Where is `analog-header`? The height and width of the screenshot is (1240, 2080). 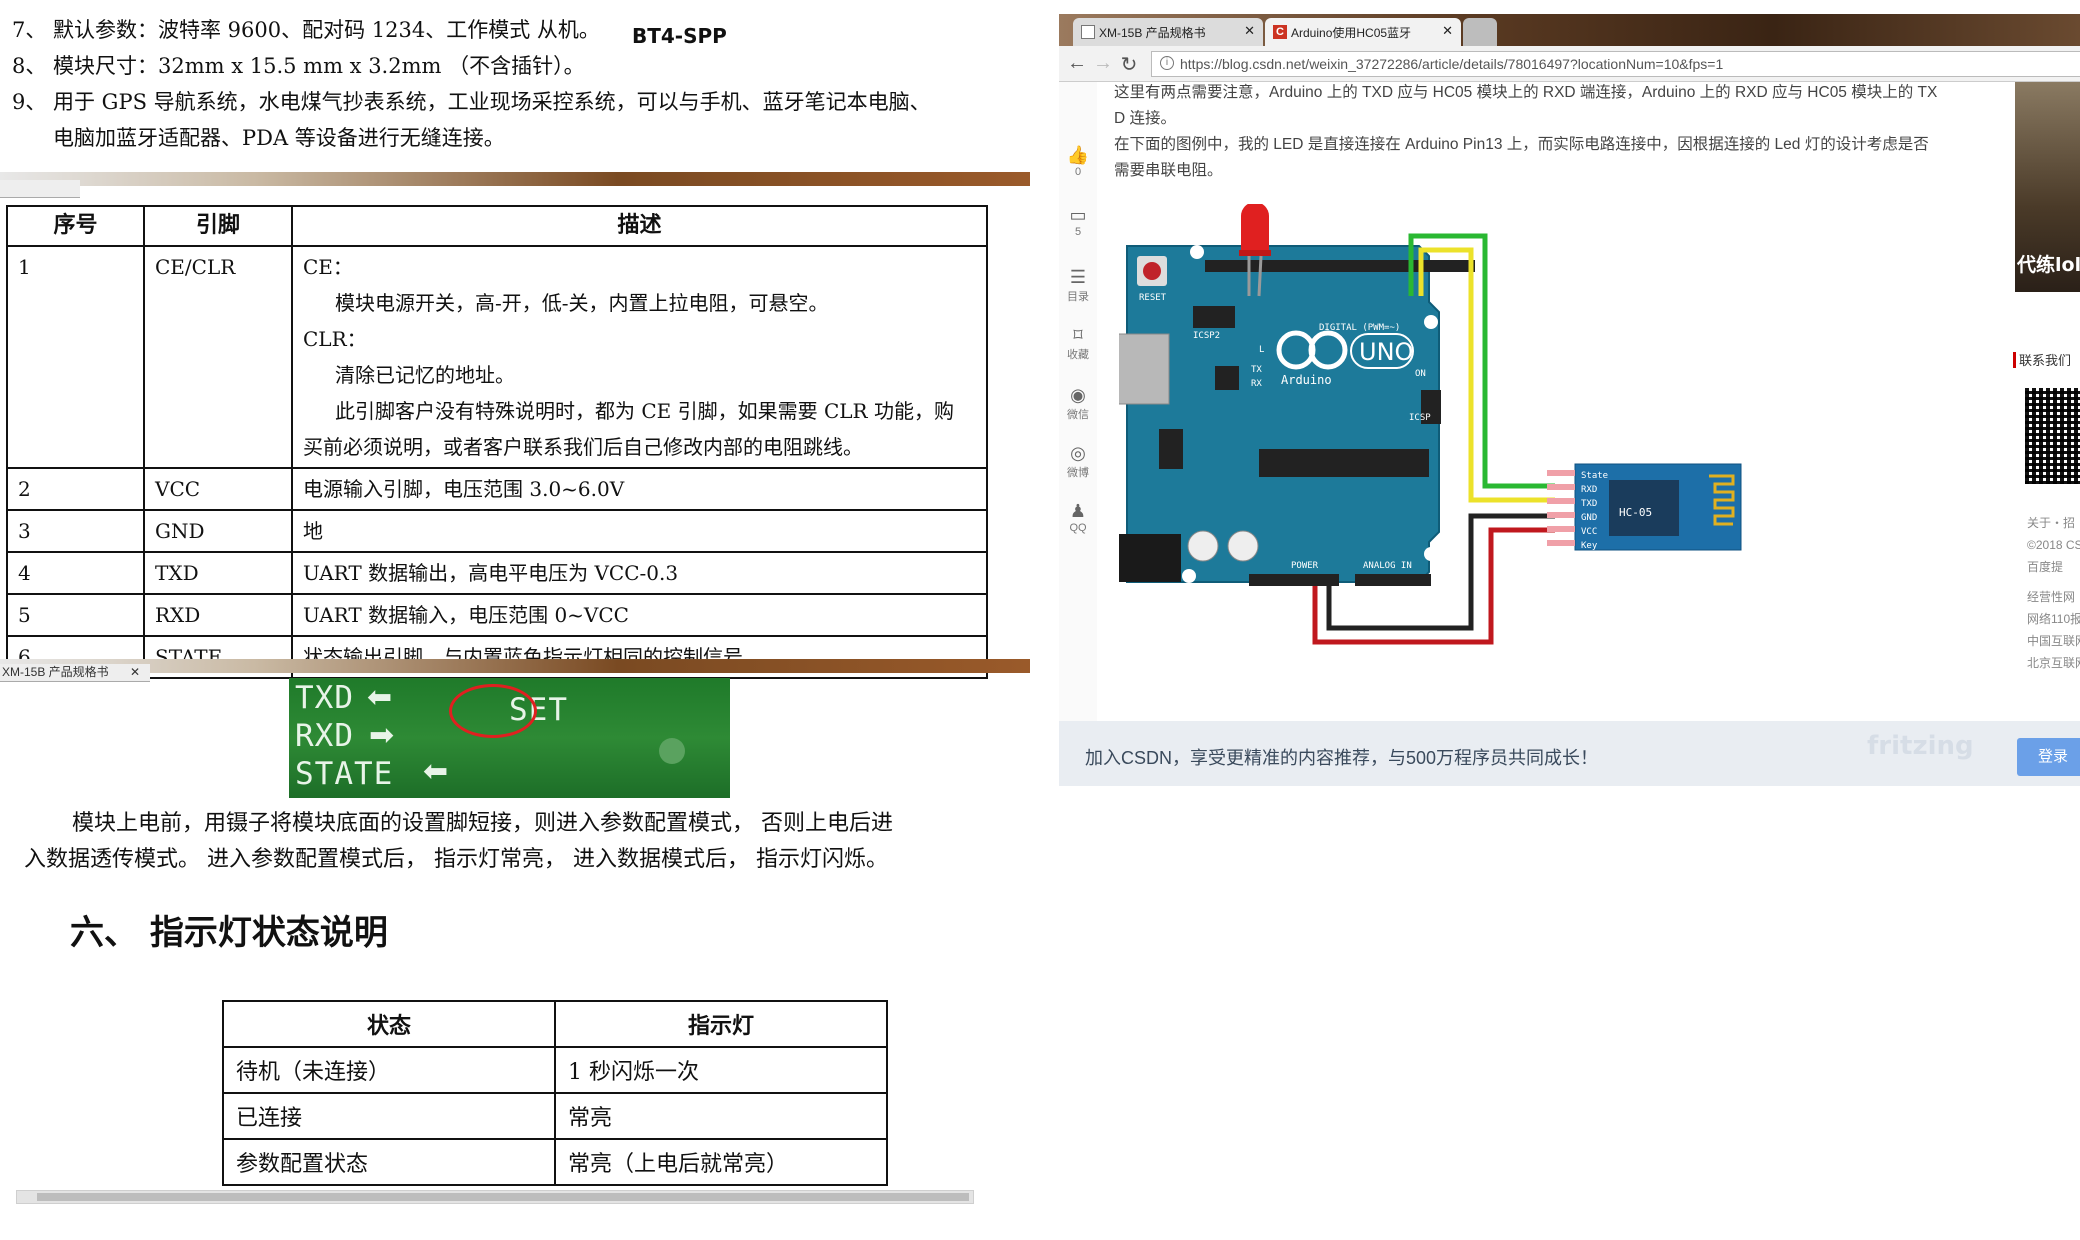 analog-header is located at coordinates (1393, 580).